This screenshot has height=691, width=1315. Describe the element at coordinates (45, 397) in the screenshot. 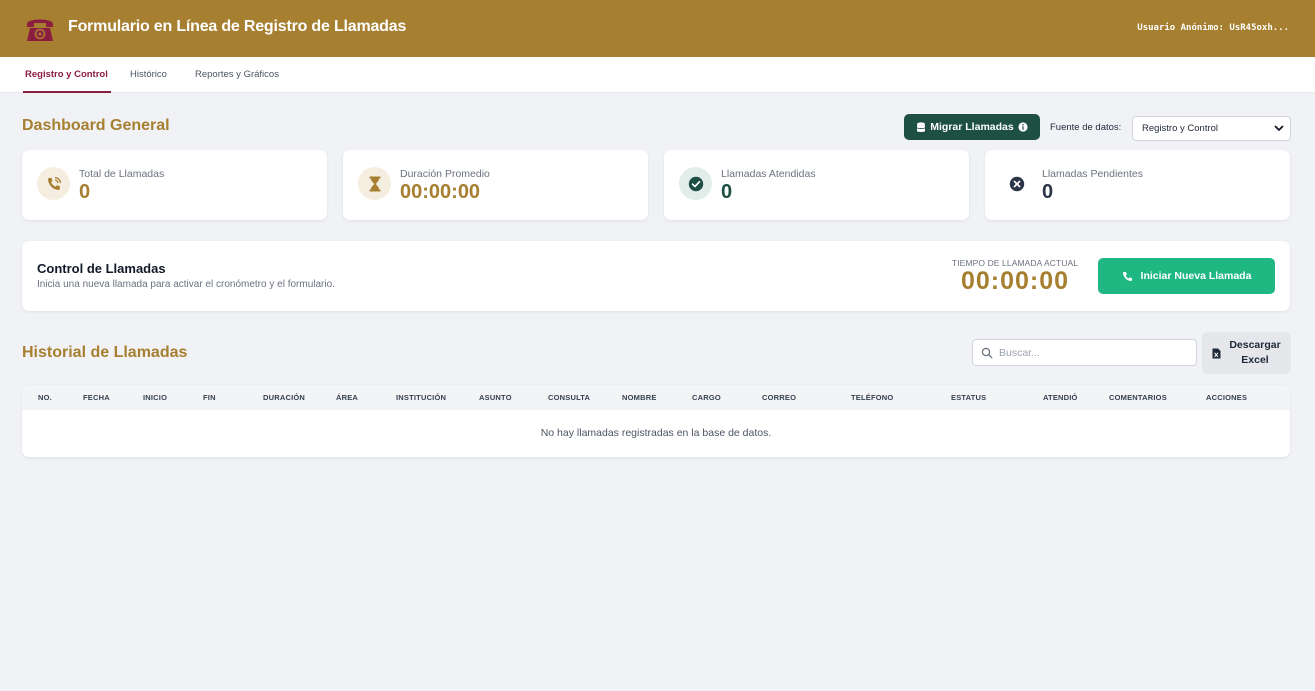

I see `column-header: NO.` at that location.